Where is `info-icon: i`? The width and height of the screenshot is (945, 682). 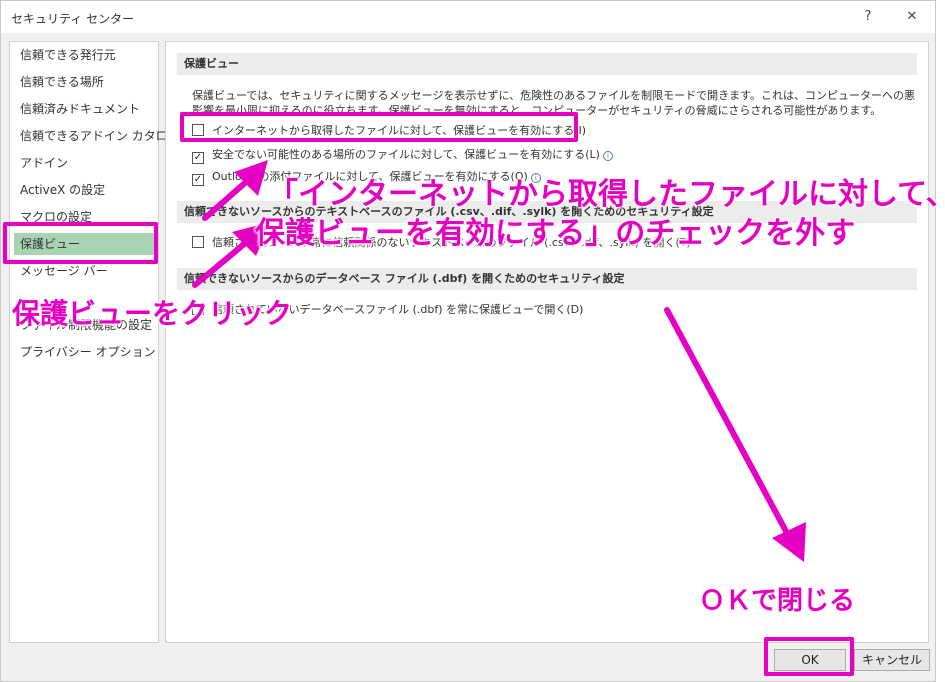 info-icon: i is located at coordinates (607, 156).